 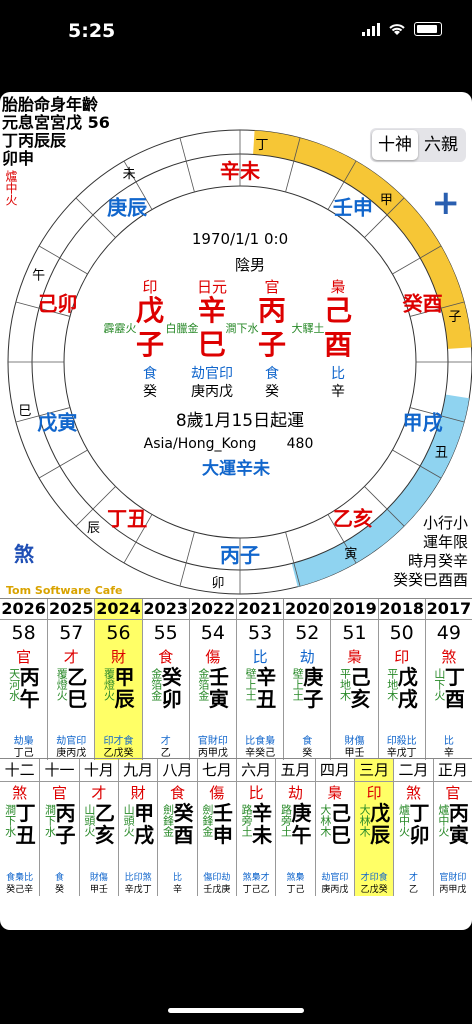 I want to click on month-pillar: 劍鋒金癸酉, so click(x=177, y=837).